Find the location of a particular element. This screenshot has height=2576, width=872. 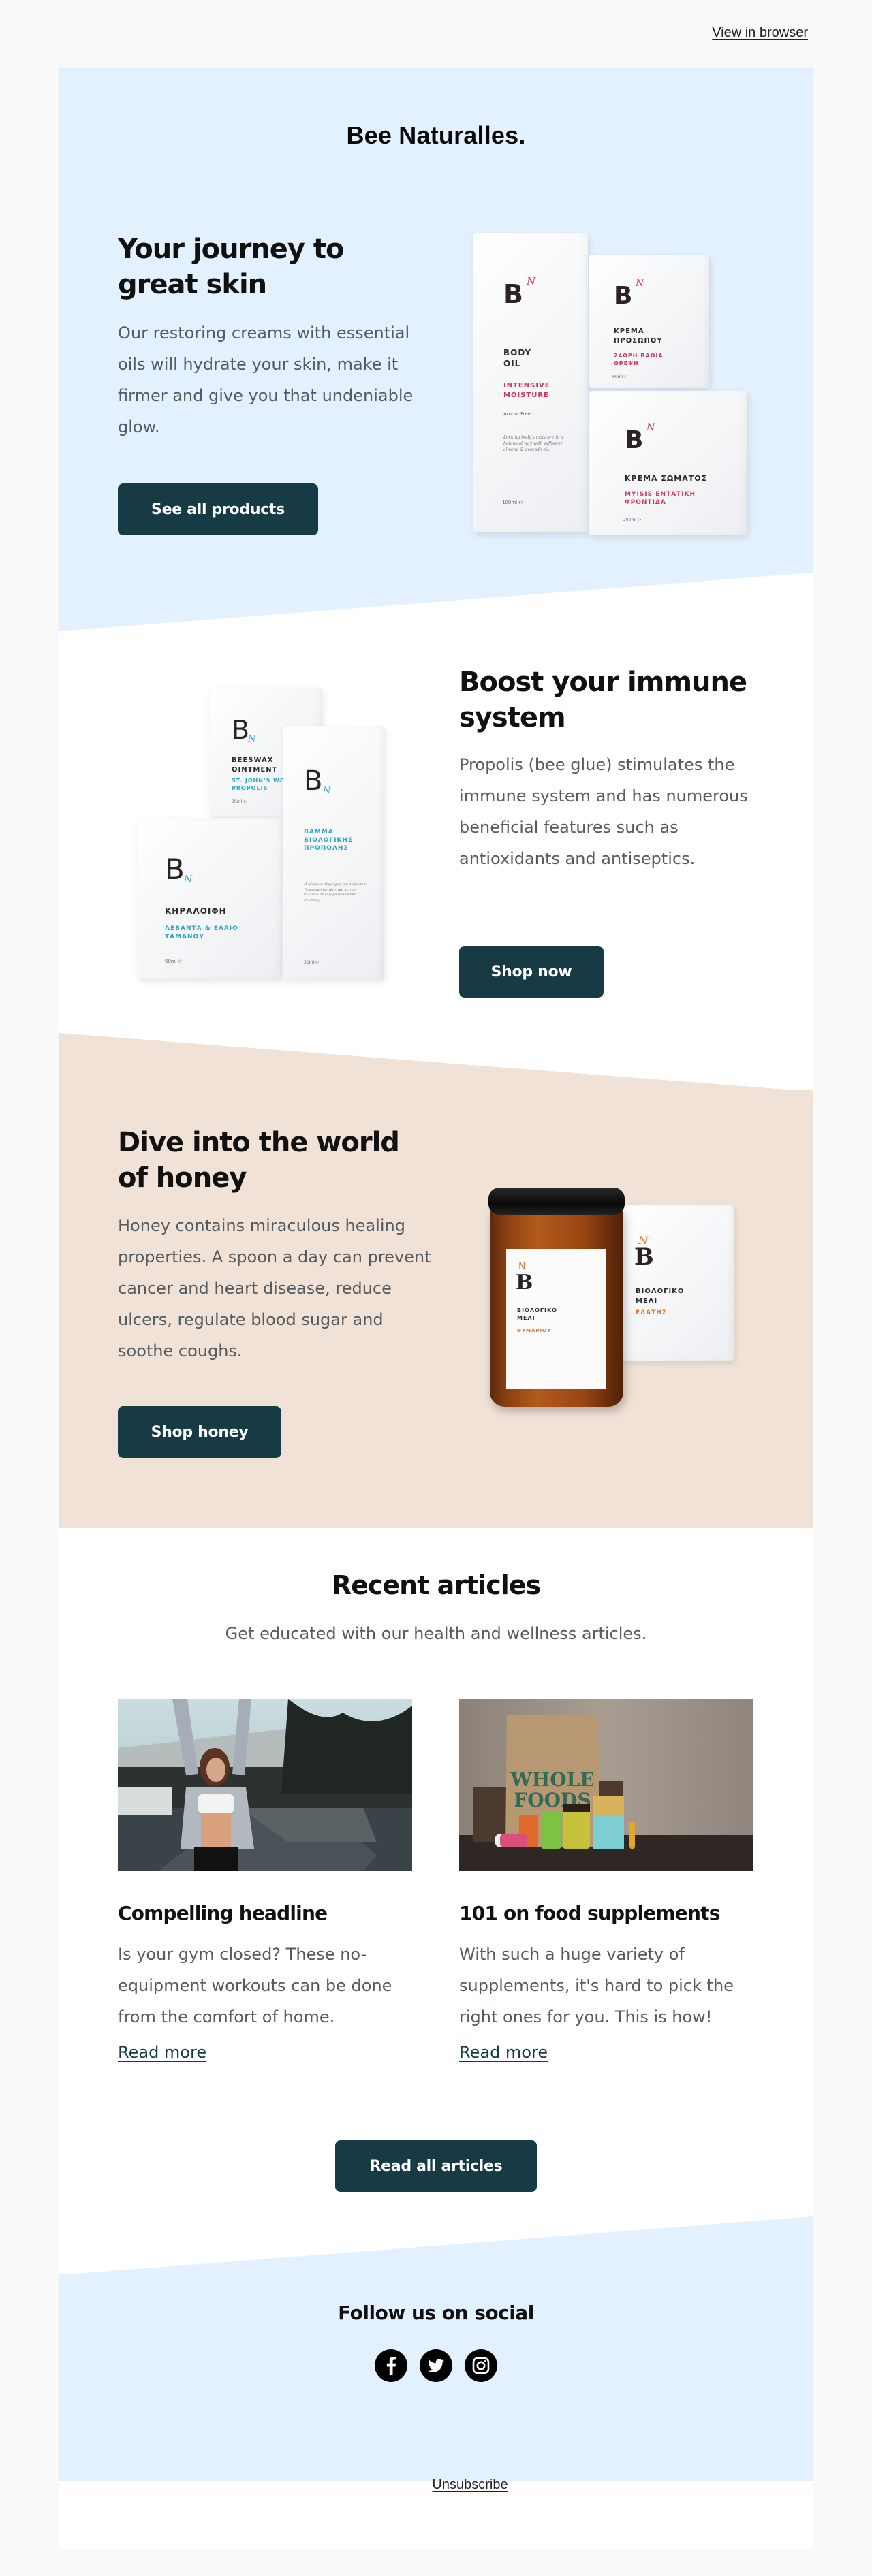

jar-label: N B ΒΙΟΛΟΓΙΚΟ ΜΕΛΙ ΘΥΜΑΡΙΟΥ is located at coordinates (556, 1319).